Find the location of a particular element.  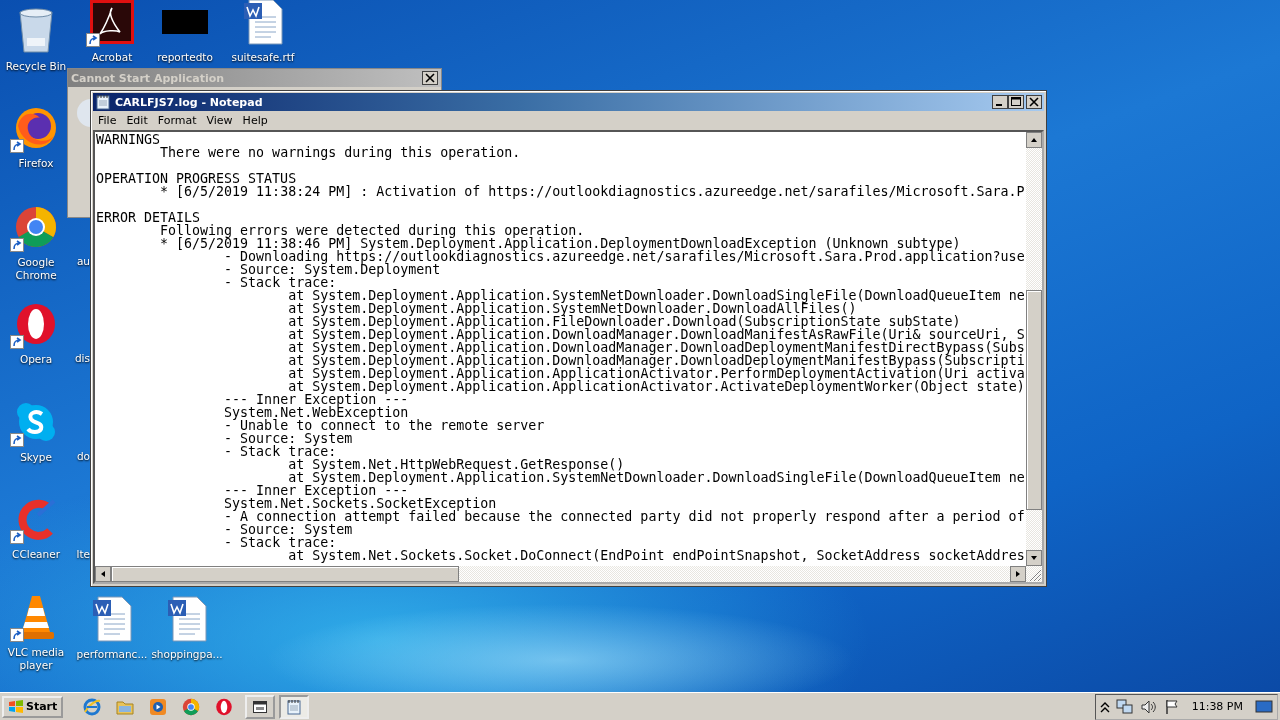

icon-label: au is located at coordinates (83, 261).